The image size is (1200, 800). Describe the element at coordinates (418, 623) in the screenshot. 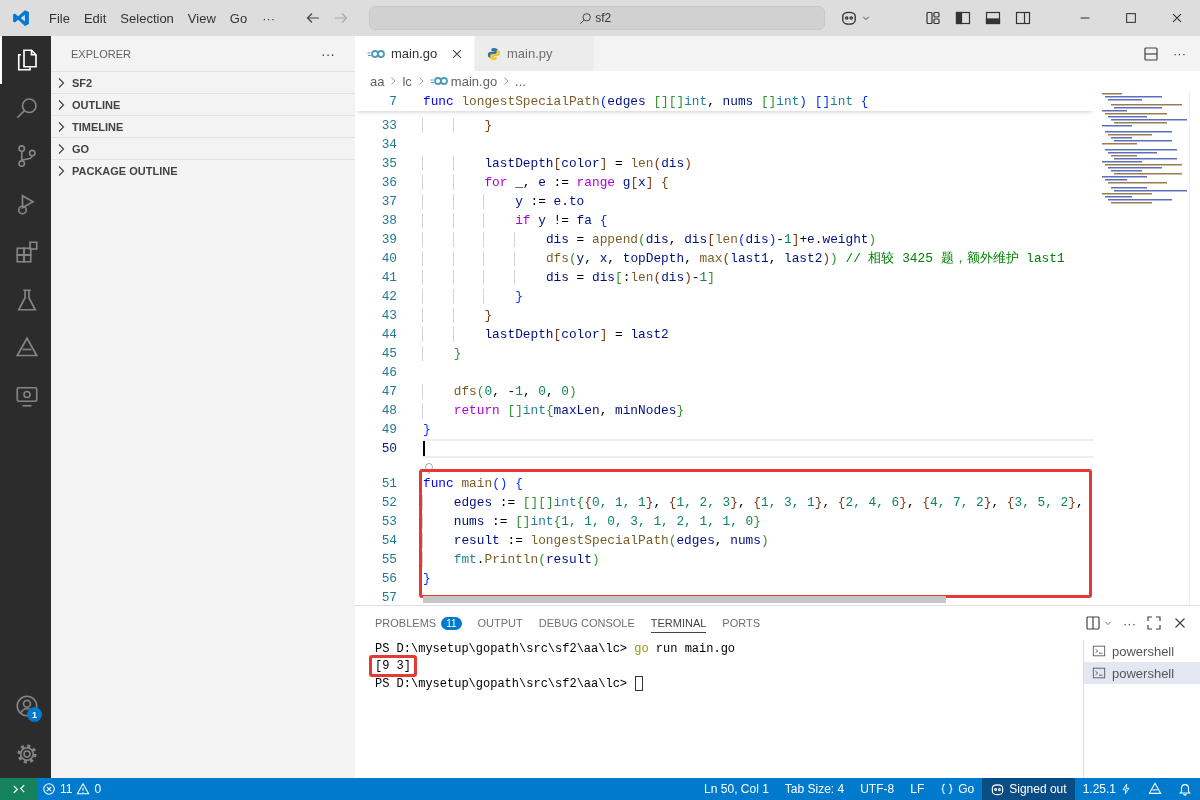

I see `panel-tab: PROBLEMS 11` at that location.